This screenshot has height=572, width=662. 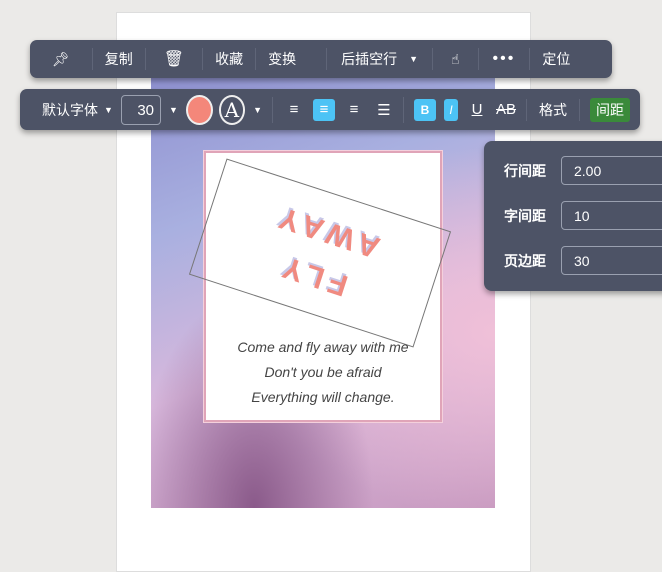 I want to click on more-button: •••, so click(x=505, y=59).